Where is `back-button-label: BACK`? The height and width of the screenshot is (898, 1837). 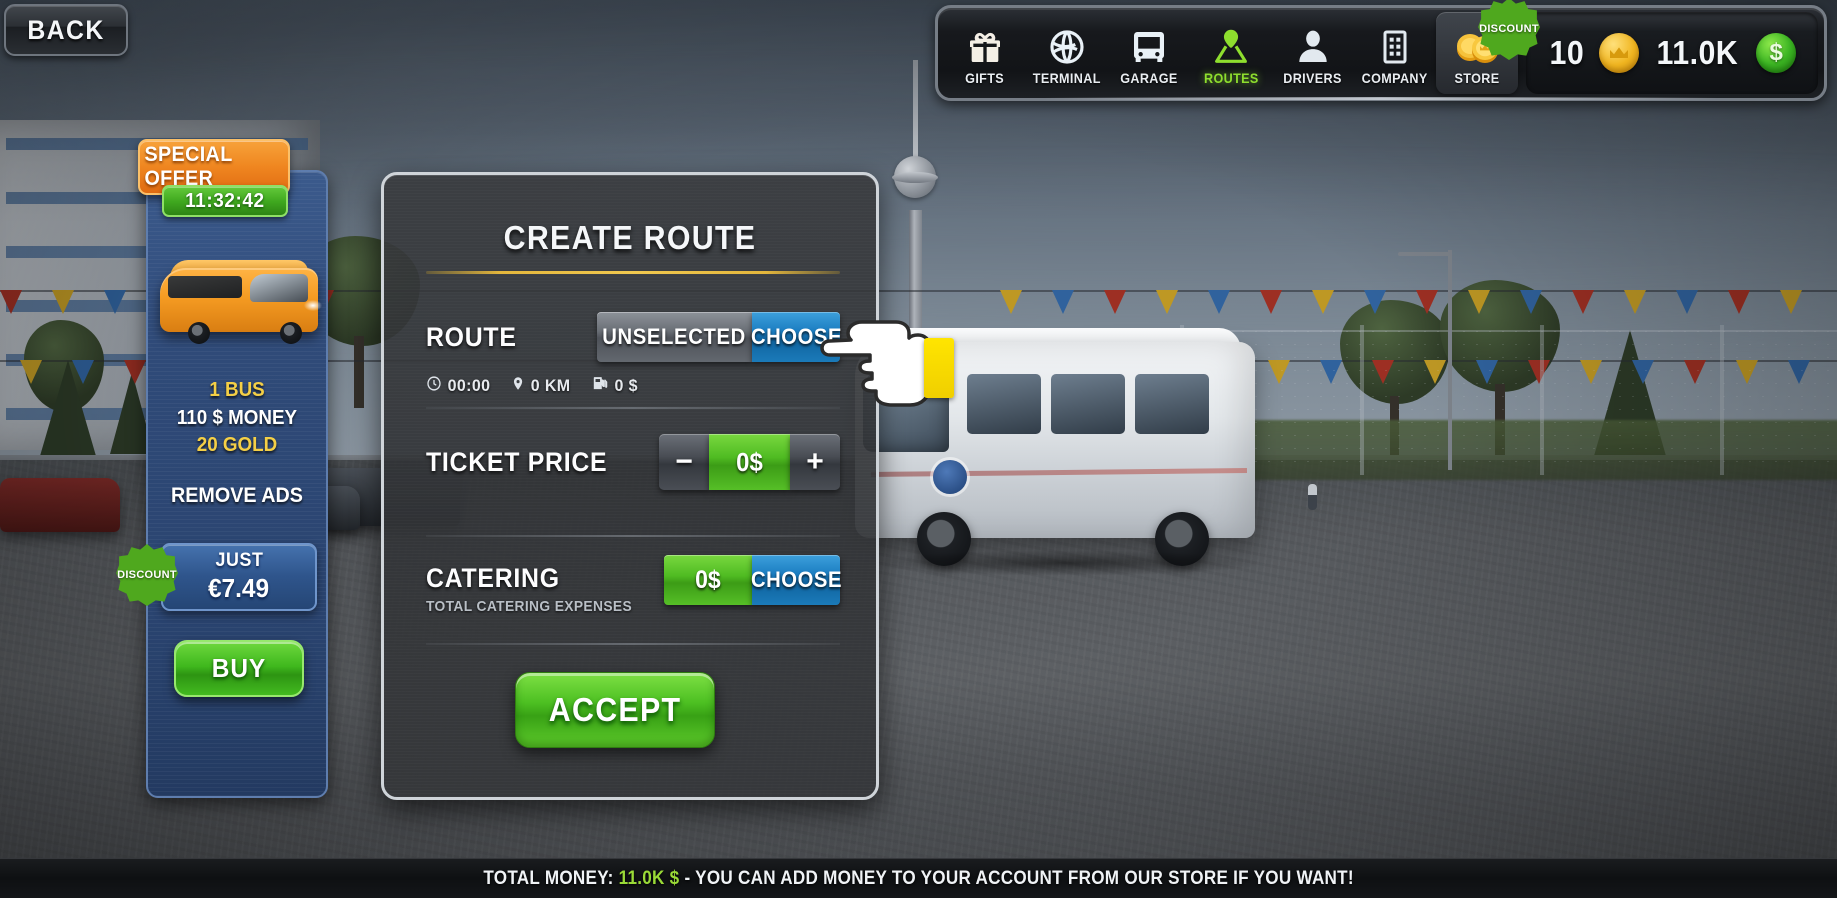 back-button-label: BACK is located at coordinates (66, 29).